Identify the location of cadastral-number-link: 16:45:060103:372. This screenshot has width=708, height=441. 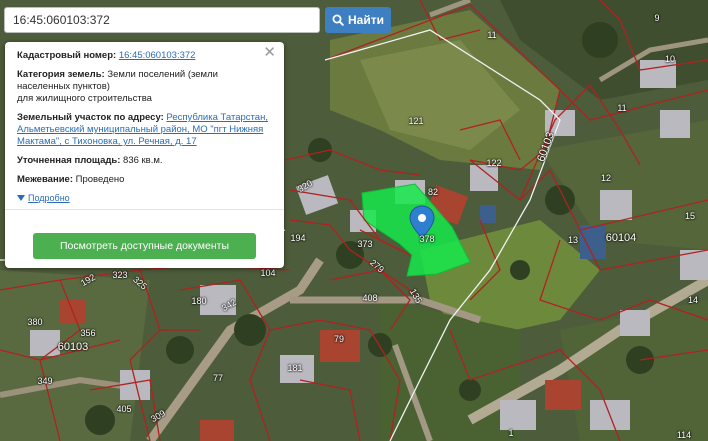
(157, 55).